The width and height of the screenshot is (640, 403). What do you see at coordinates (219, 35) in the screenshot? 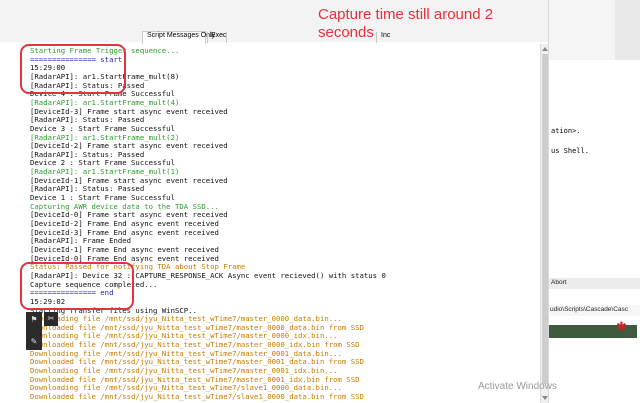
I see `exec-label: Exec` at bounding box center [219, 35].